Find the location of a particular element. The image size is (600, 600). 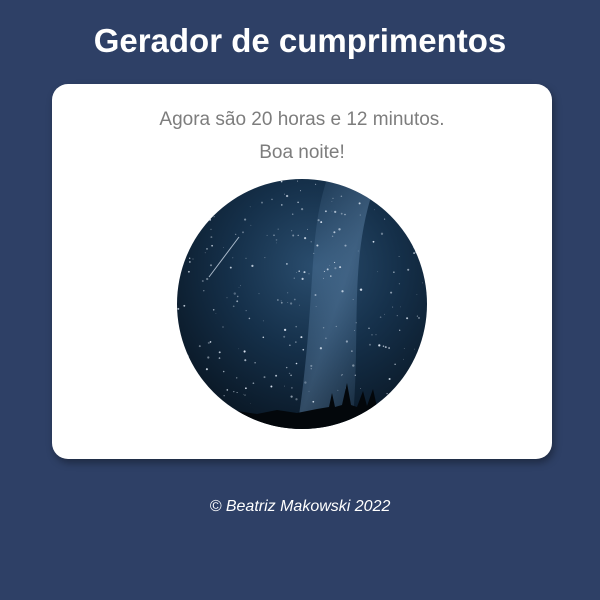

page-title: Gerador de cumprimentos is located at coordinates (300, 40).